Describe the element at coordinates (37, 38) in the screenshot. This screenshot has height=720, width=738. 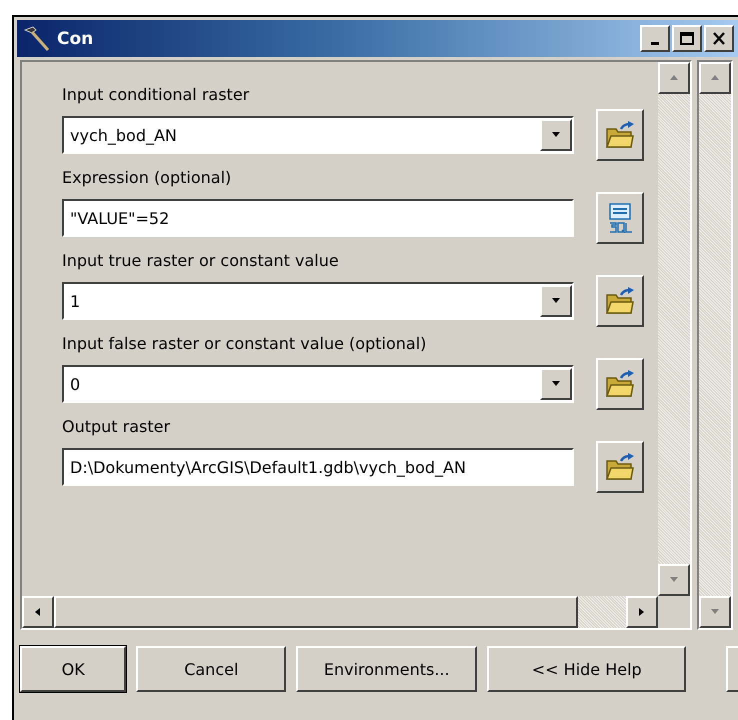
I see `hammer-icon` at that location.